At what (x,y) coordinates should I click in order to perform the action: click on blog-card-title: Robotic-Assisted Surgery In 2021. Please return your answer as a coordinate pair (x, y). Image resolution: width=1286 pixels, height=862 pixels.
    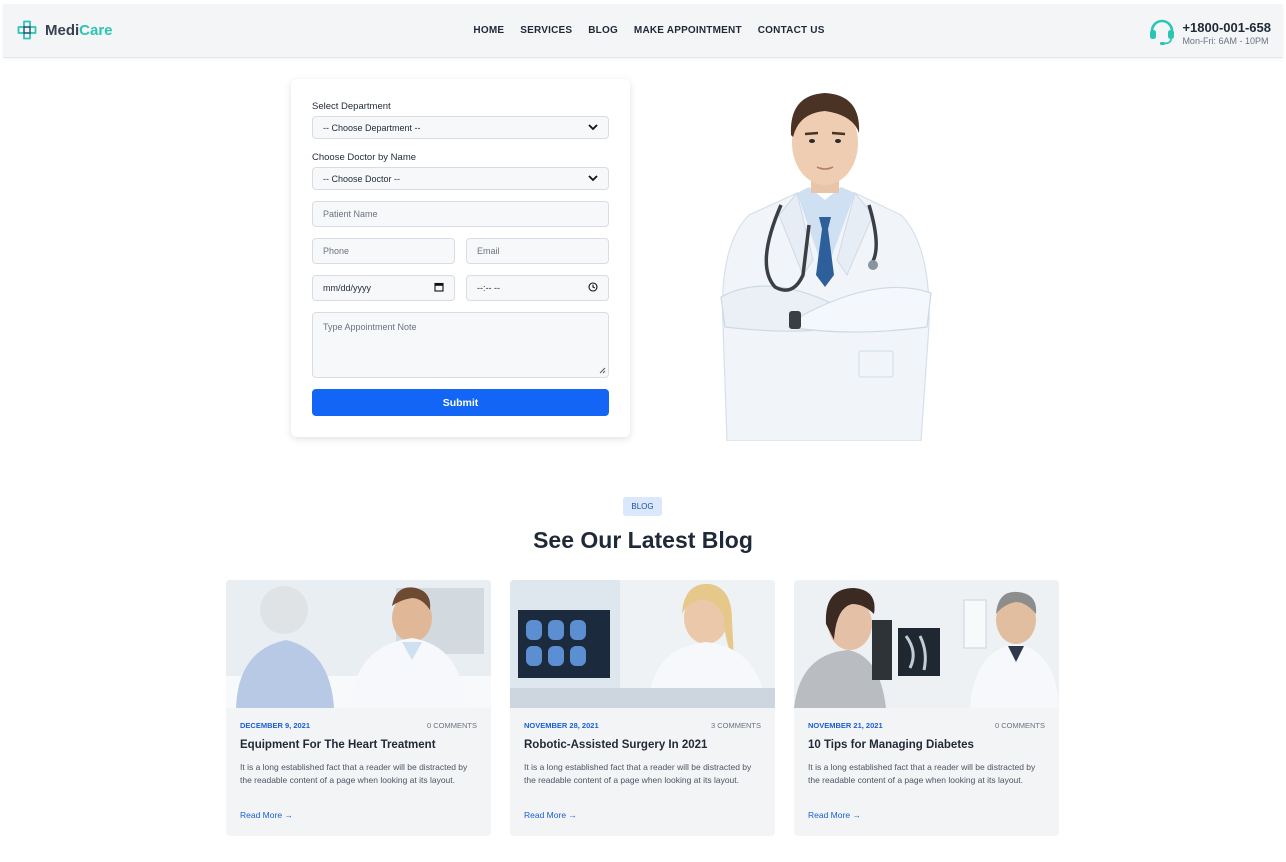
    Looking at the image, I should click on (615, 745).